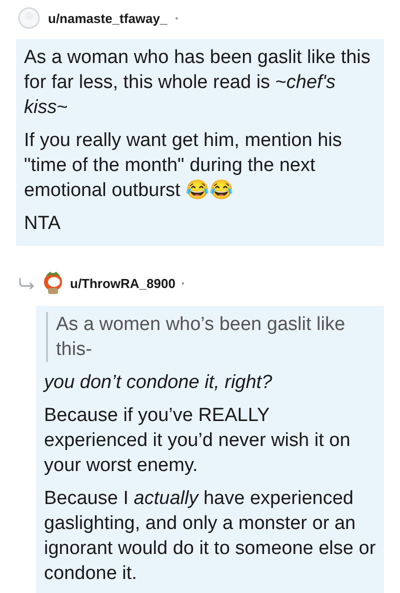 This screenshot has width=400, height=593. What do you see at coordinates (198, 83) in the screenshot?
I see `comment-text: As a woman who has been gaslit like this for far less, this whole read is ~chef's kiss~` at bounding box center [198, 83].